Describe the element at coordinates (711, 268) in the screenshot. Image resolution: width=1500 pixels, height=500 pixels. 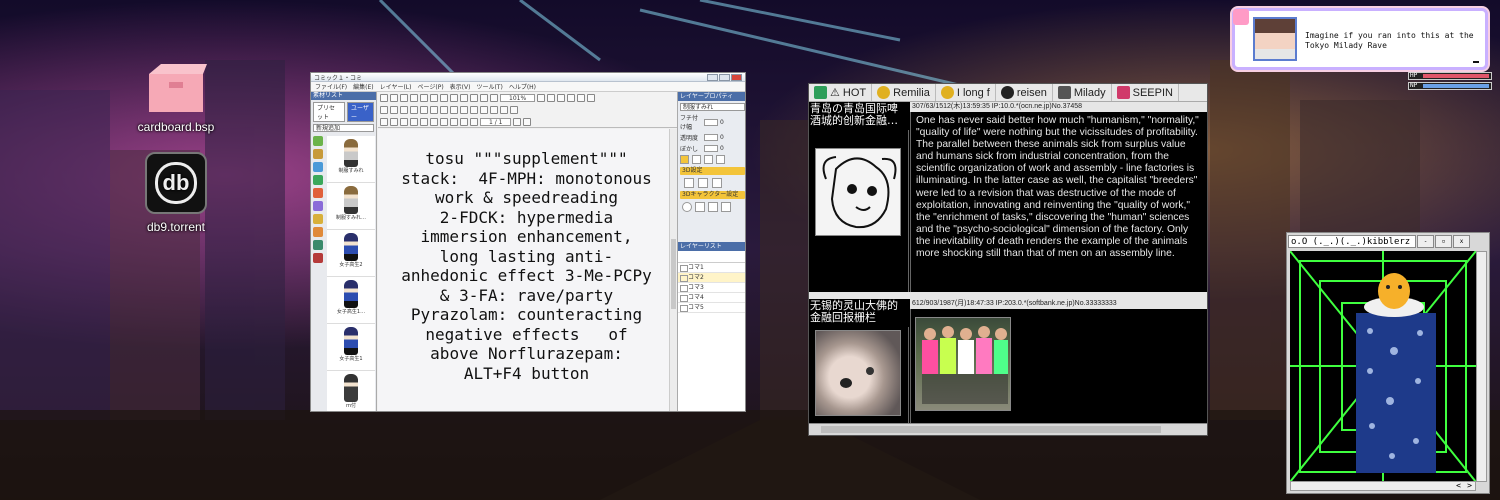
I see `layer-item: コマ1` at that location.